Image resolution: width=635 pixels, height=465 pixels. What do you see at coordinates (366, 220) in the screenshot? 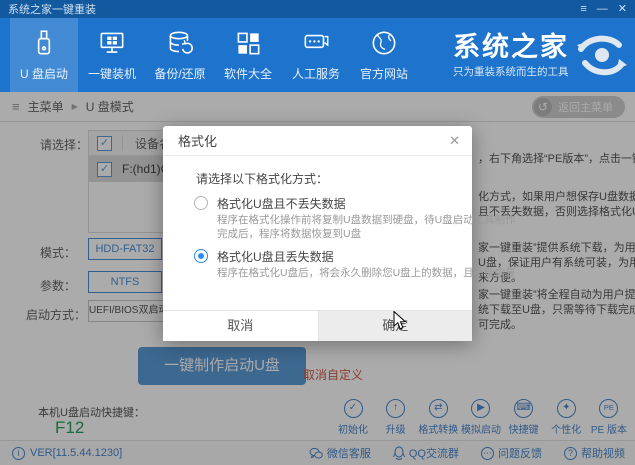
I see `option-keep-data-desc: 程序在格式化操作前将复制U盘数据到硬盘，待U盘启动工具制作` at bounding box center [366, 220].